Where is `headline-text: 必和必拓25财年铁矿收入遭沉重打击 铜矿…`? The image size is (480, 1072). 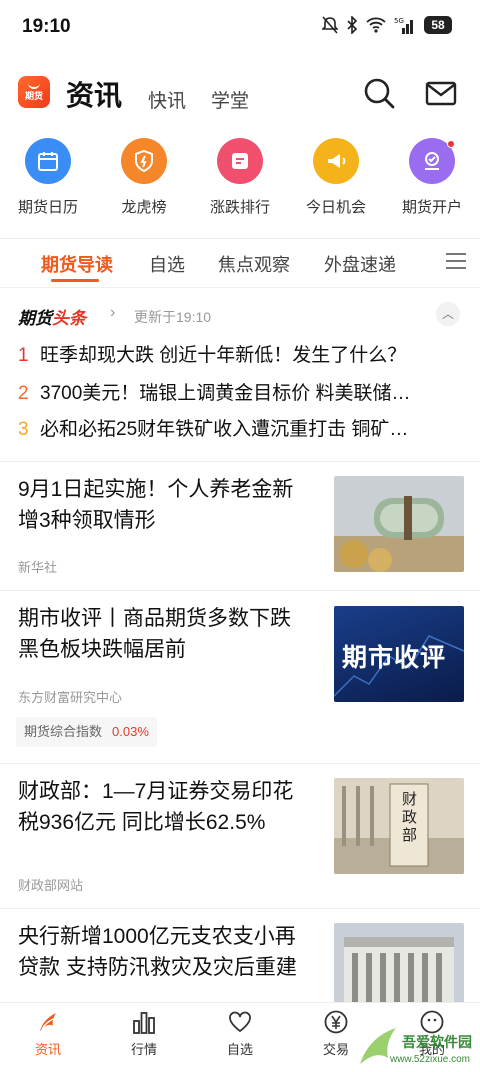 headline-text: 必和必拓25财年铁矿收入遭沉重打击 铜矿… is located at coordinates (224, 429).